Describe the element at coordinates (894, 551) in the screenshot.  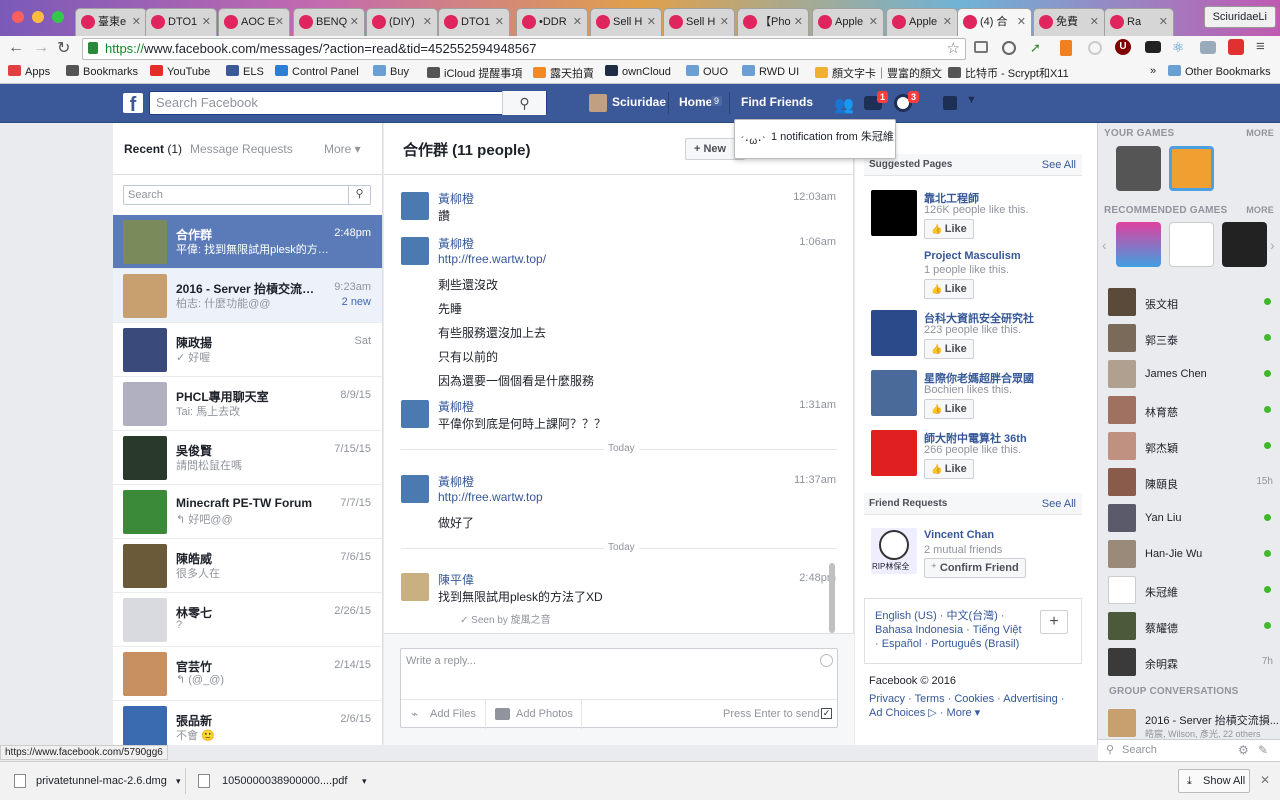
I see `friend-request-avatar: RIP林保全` at that location.